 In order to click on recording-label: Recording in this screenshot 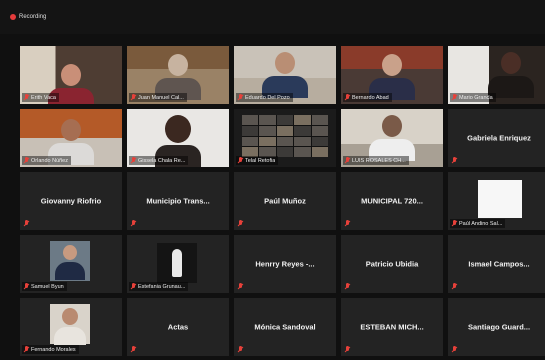, I will do `click(33, 17)`.